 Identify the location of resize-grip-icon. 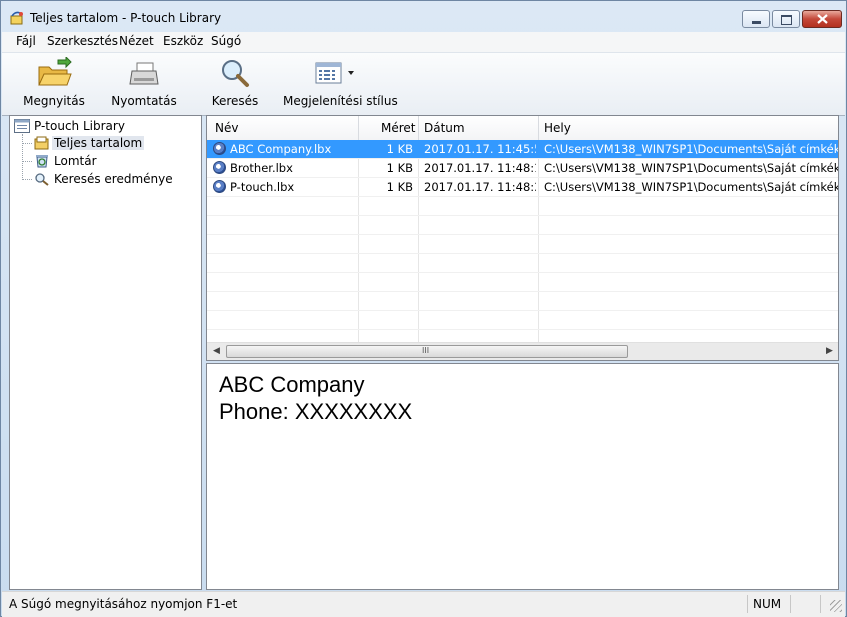
(836, 606).